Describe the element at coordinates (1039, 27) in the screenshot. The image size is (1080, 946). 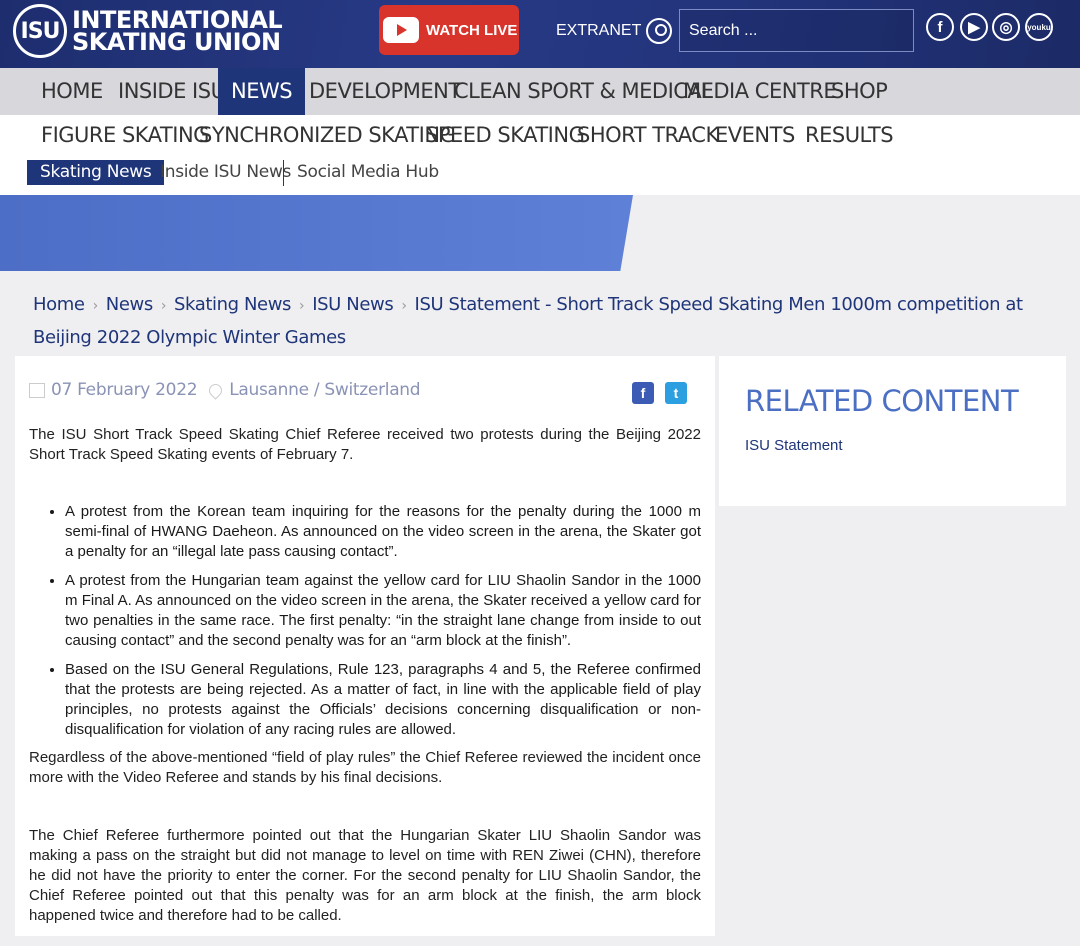
I see `youku-icon: youku` at that location.